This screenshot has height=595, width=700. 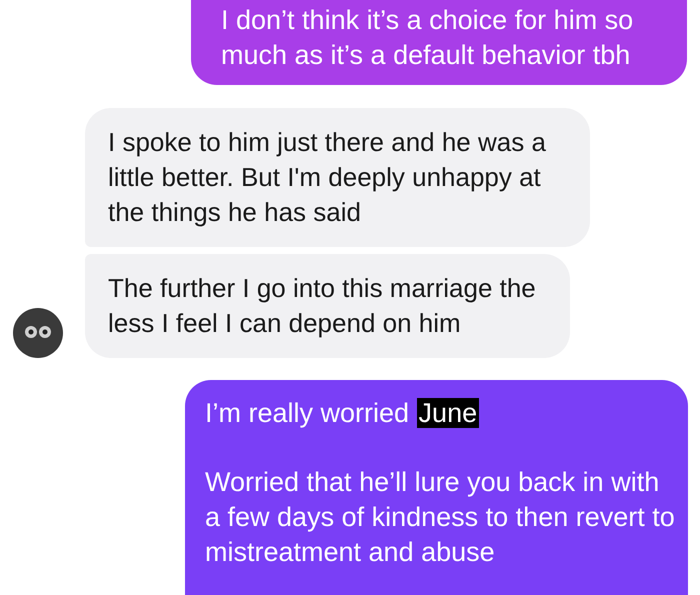 What do you see at coordinates (342, 413) in the screenshot?
I see `message-text: I’m really worried June` at bounding box center [342, 413].